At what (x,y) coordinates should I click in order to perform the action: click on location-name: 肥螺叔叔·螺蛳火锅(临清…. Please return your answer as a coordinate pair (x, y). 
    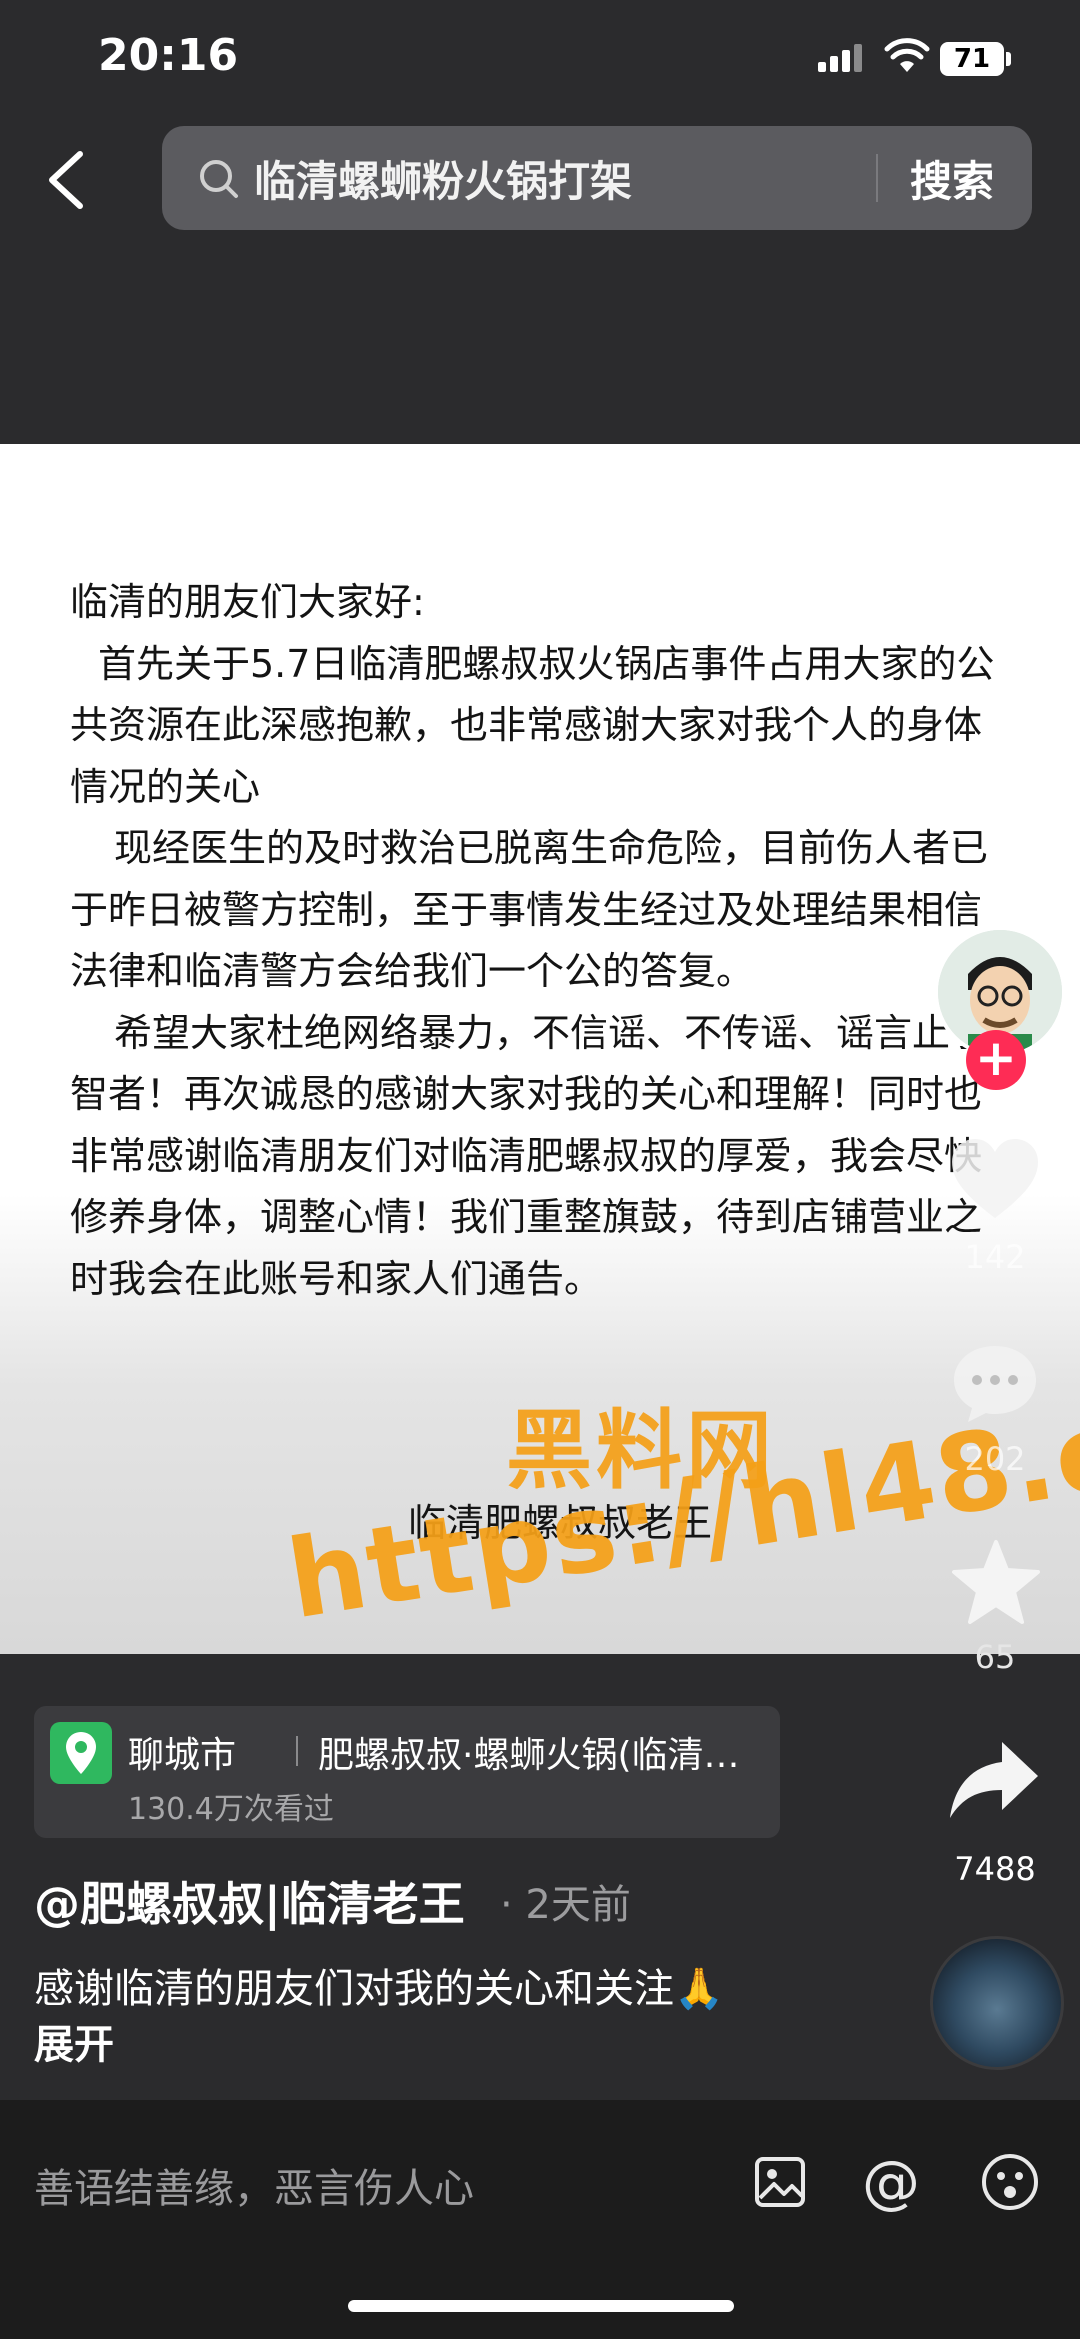
    Looking at the image, I should click on (529, 1755).